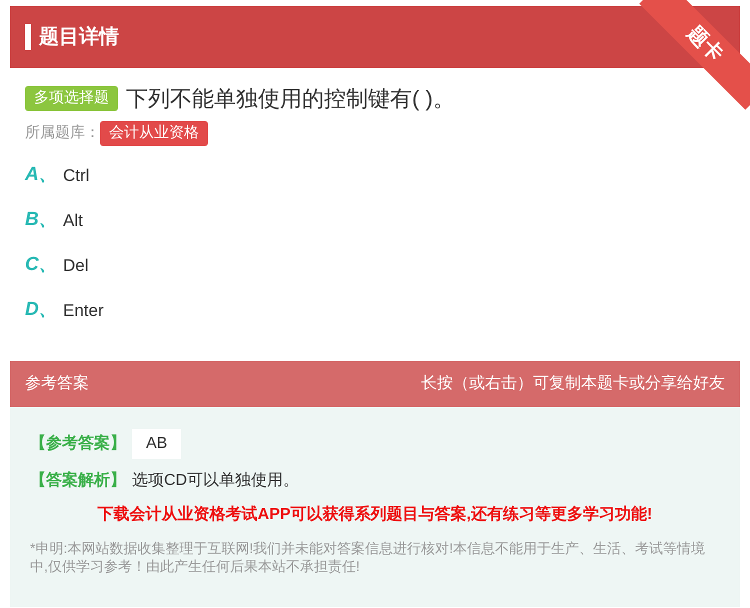 The image size is (750, 608). I want to click on option-text: Del, so click(76, 265).